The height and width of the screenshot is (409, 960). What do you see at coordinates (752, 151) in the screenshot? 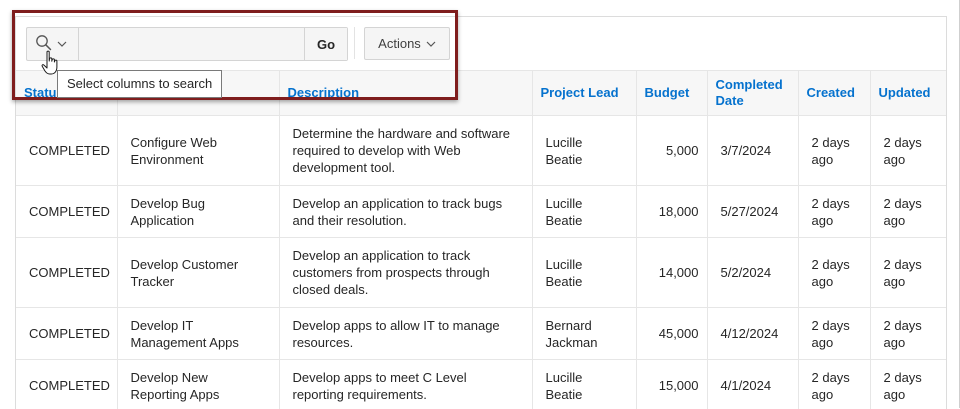
I see `cell-completed-date: 3/7/2024` at bounding box center [752, 151].